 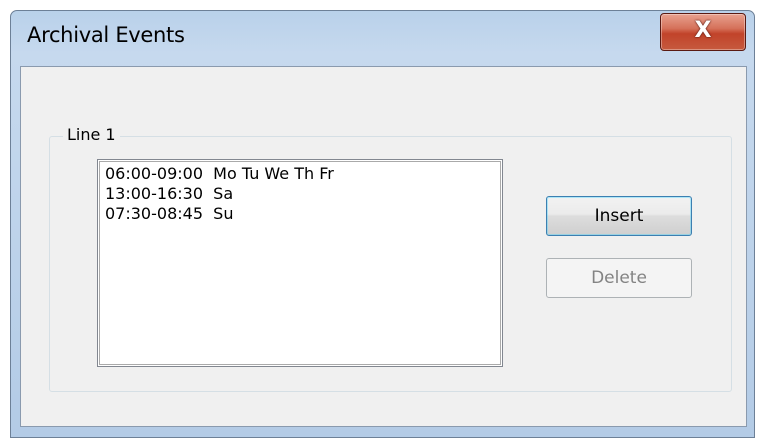 What do you see at coordinates (300, 214) in the screenshot?
I see `list-item: 07:30-08:45 Su` at bounding box center [300, 214].